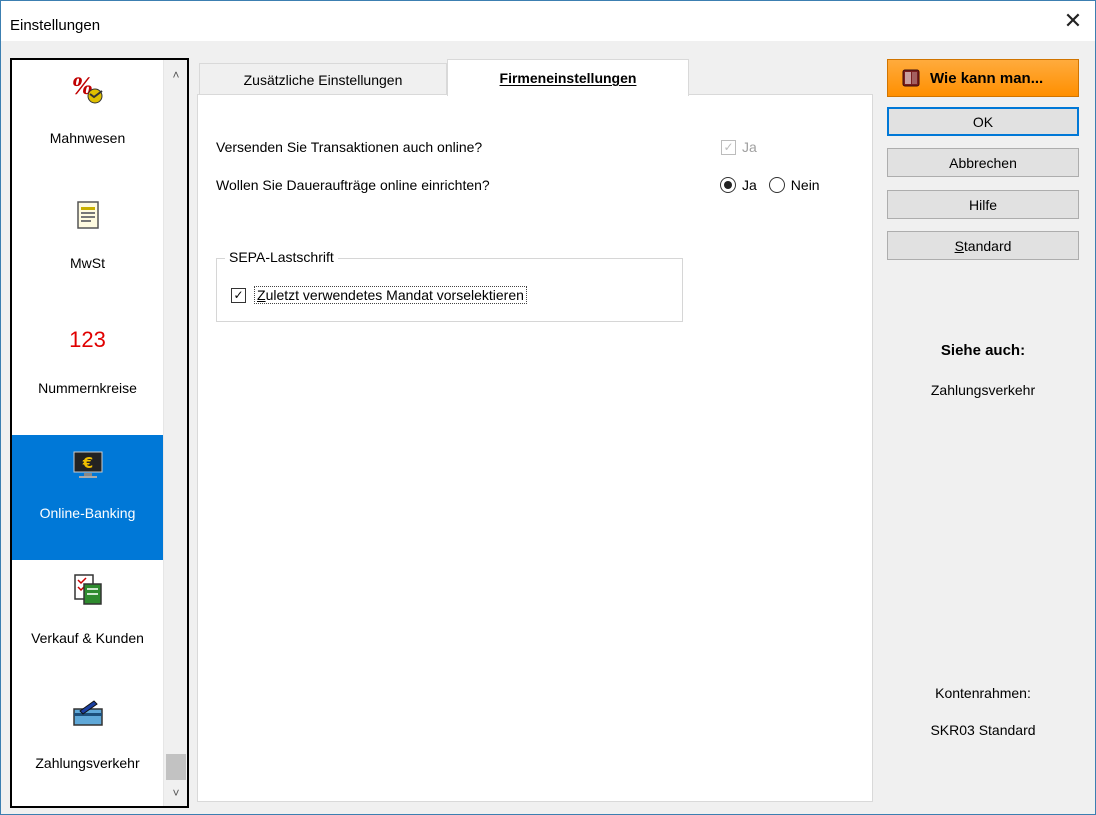 Image resolution: width=1096 pixels, height=815 pixels. What do you see at coordinates (983, 390) in the screenshot?
I see `see-also-link: Zahlungsverkehr` at bounding box center [983, 390].